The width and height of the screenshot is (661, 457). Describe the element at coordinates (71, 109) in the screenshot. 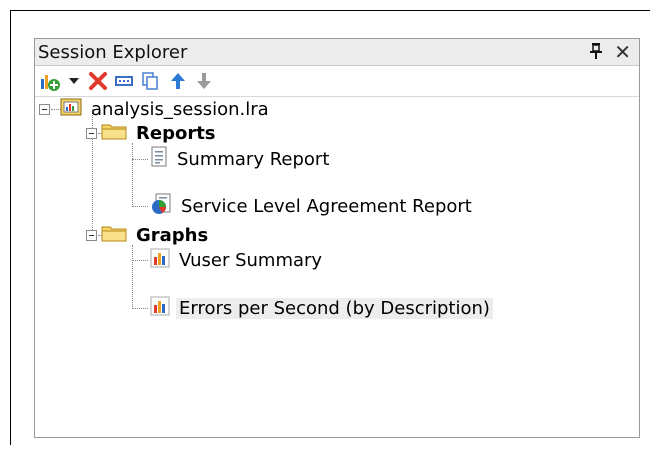

I see `session-file-icon` at that location.